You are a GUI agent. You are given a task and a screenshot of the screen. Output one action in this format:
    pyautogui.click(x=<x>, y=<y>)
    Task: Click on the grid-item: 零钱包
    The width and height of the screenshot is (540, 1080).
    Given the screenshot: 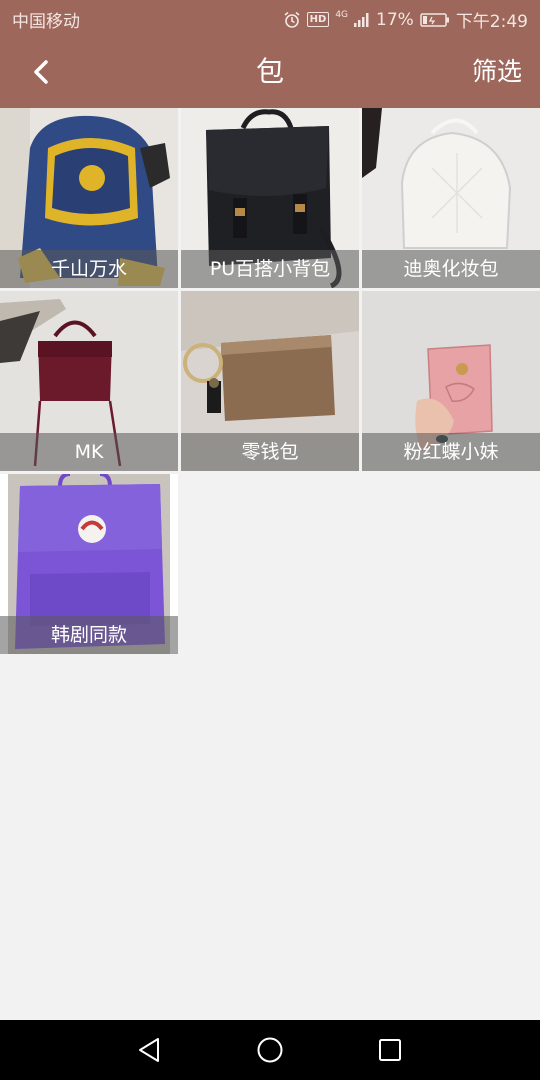 What is the action you would take?
    pyautogui.click(x=270, y=381)
    